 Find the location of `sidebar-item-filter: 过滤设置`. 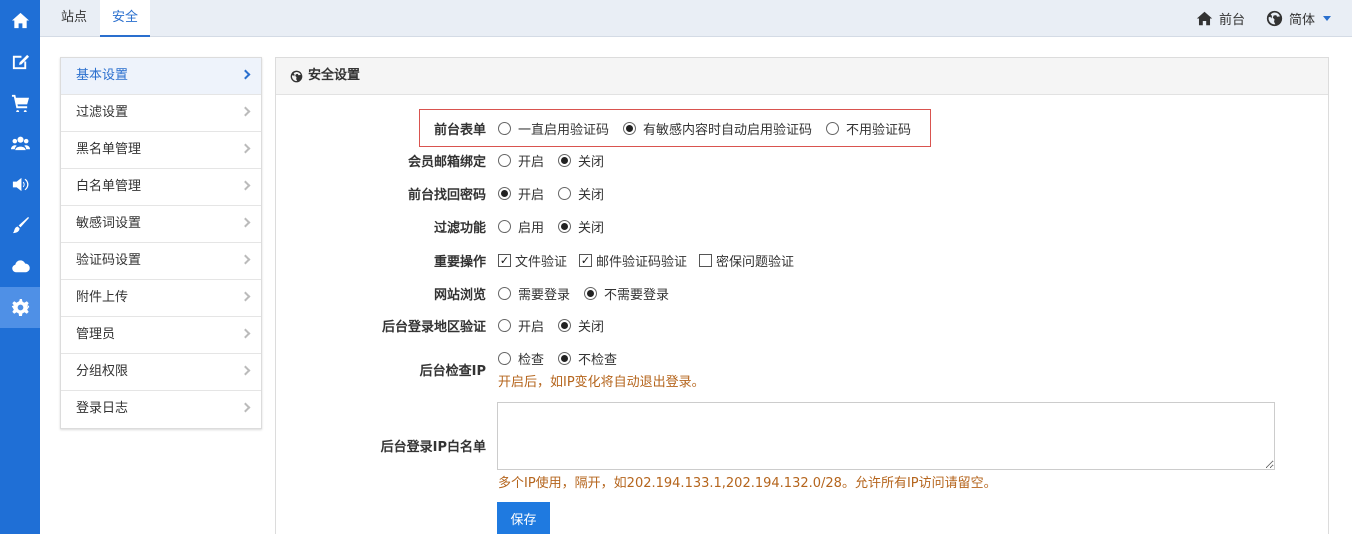

sidebar-item-filter: 过滤设置 is located at coordinates (161, 113).